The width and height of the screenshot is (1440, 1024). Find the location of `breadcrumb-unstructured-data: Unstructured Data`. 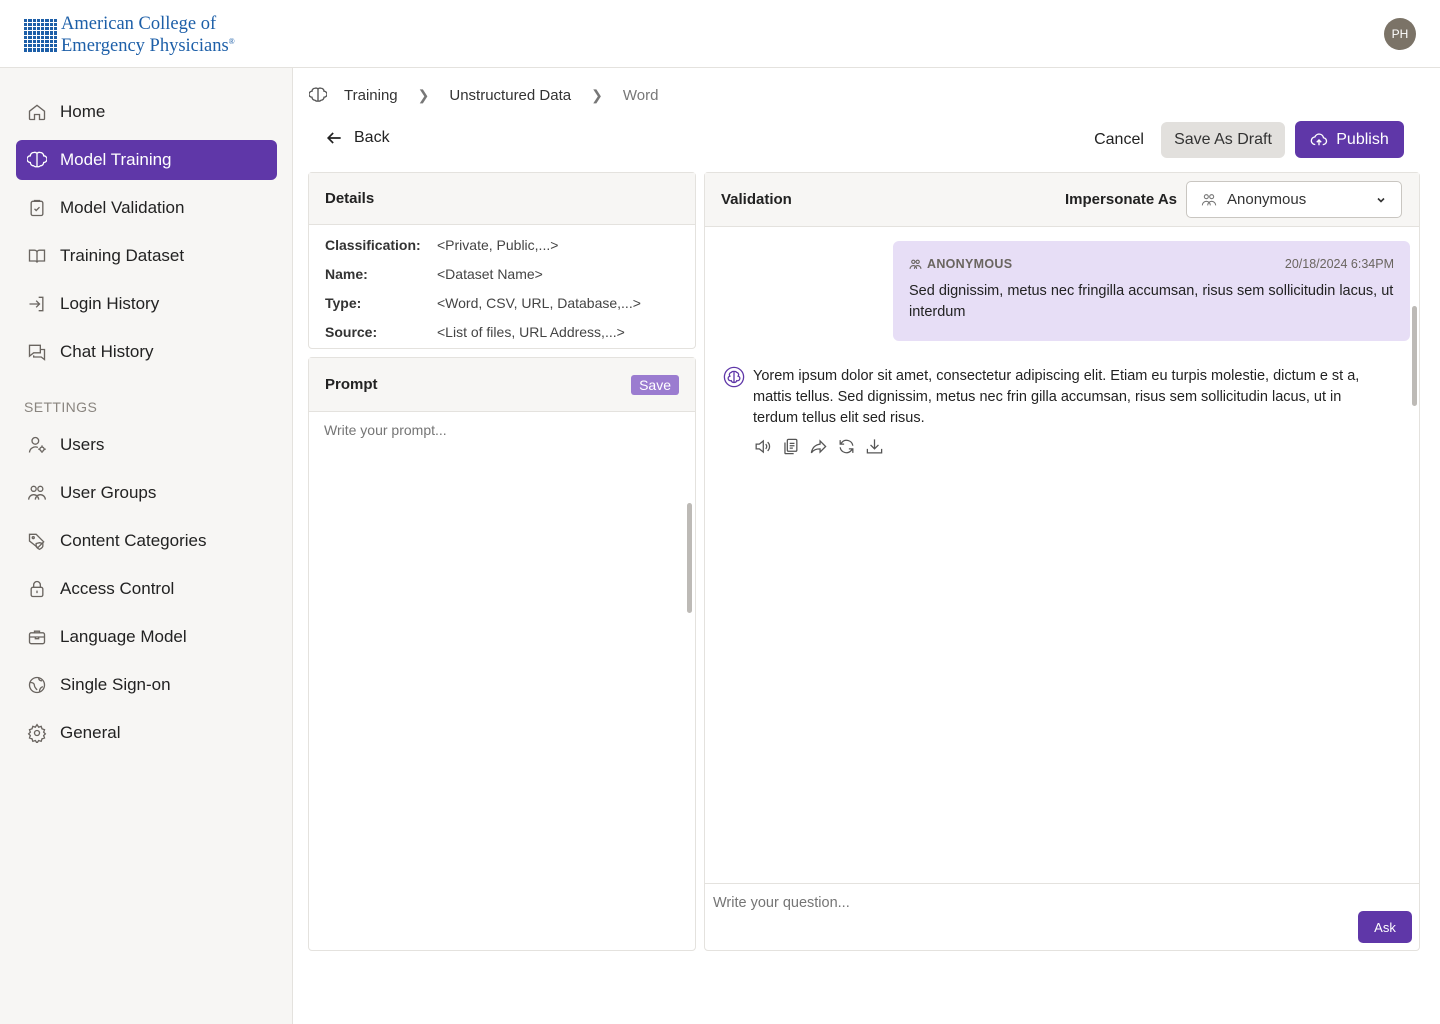

breadcrumb-unstructured-data: Unstructured Data is located at coordinates (510, 95).